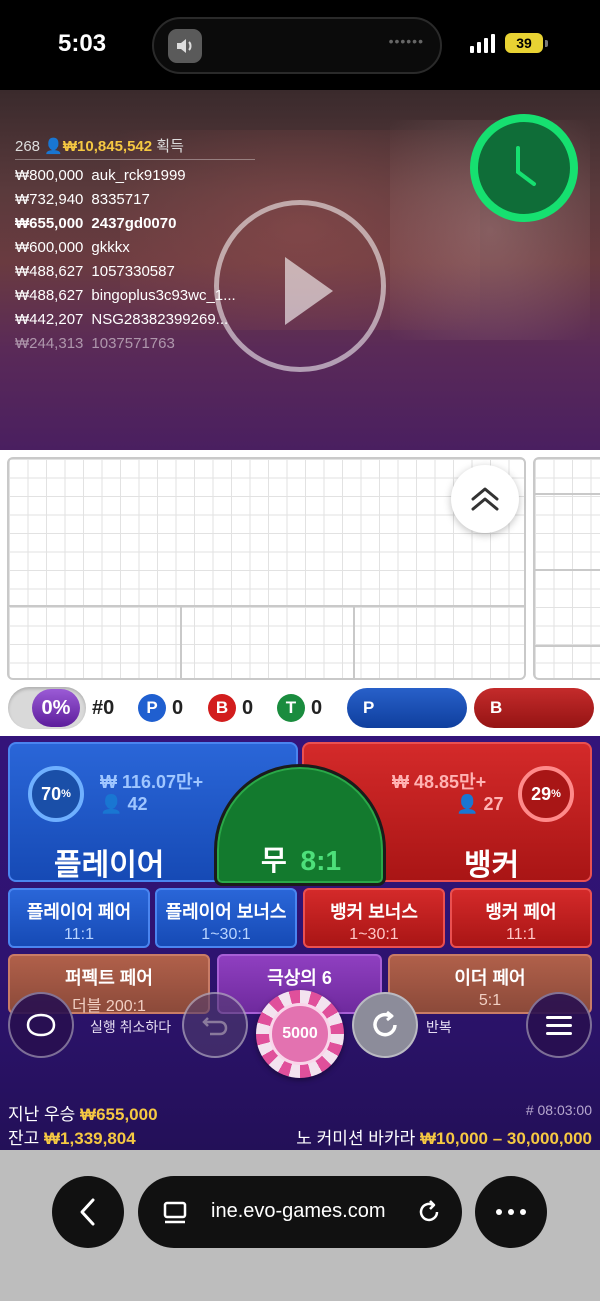 This screenshot has height=1301, width=600. Describe the element at coordinates (110, 247) in the screenshot. I see `winner-name: gkkkx` at that location.